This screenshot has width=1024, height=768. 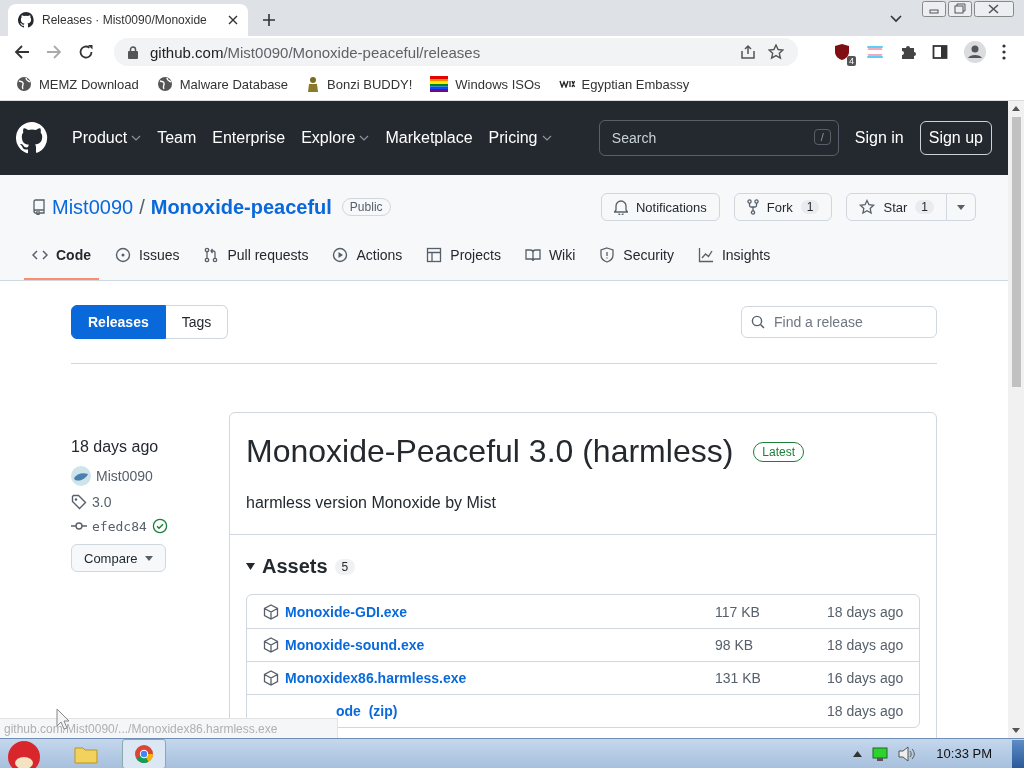 I want to click on bell-icon, so click(x=620, y=207).